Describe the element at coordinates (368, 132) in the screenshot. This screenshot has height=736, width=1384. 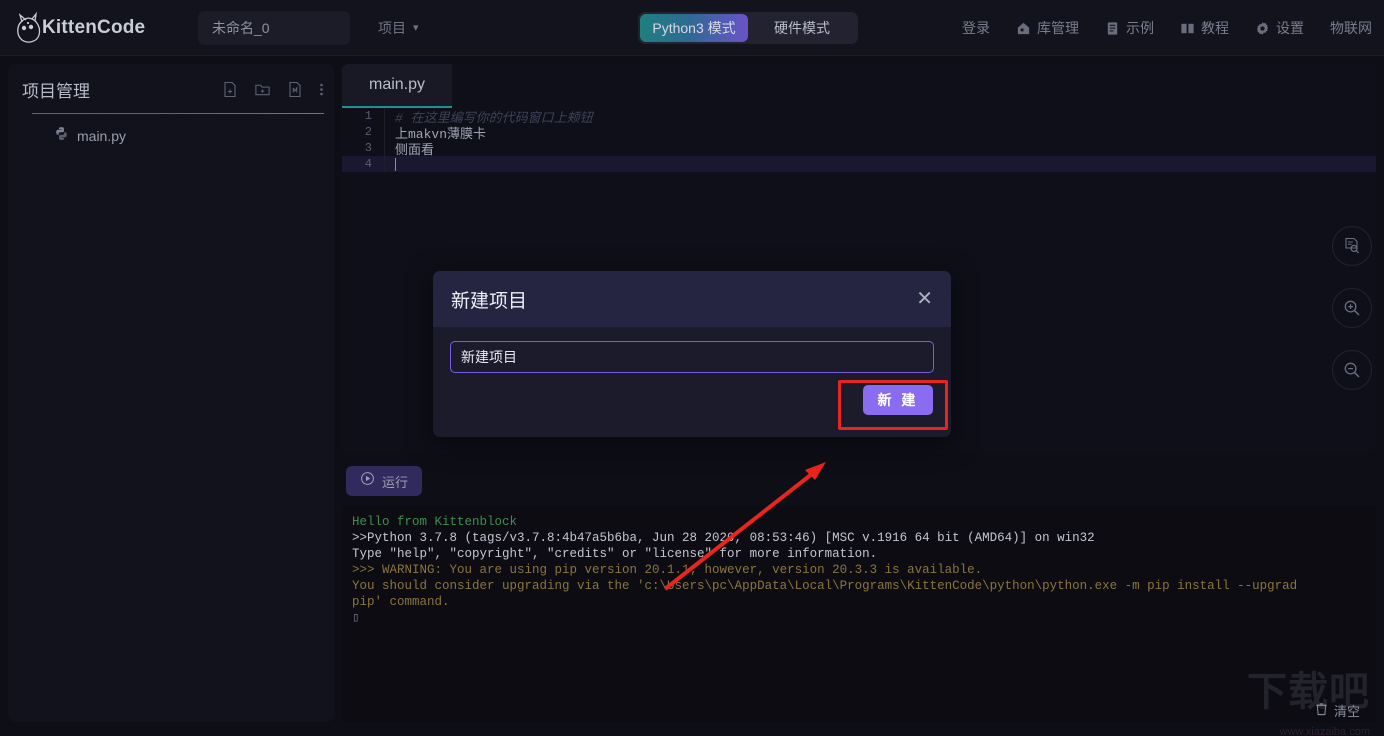
I see `line-number: 2` at that location.